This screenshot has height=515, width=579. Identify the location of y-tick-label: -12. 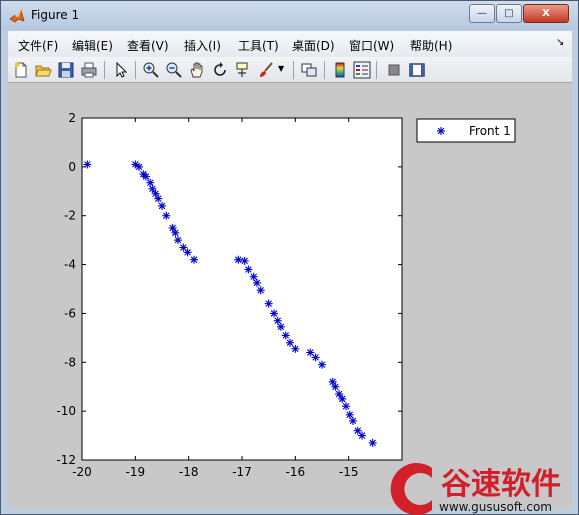
(66, 460).